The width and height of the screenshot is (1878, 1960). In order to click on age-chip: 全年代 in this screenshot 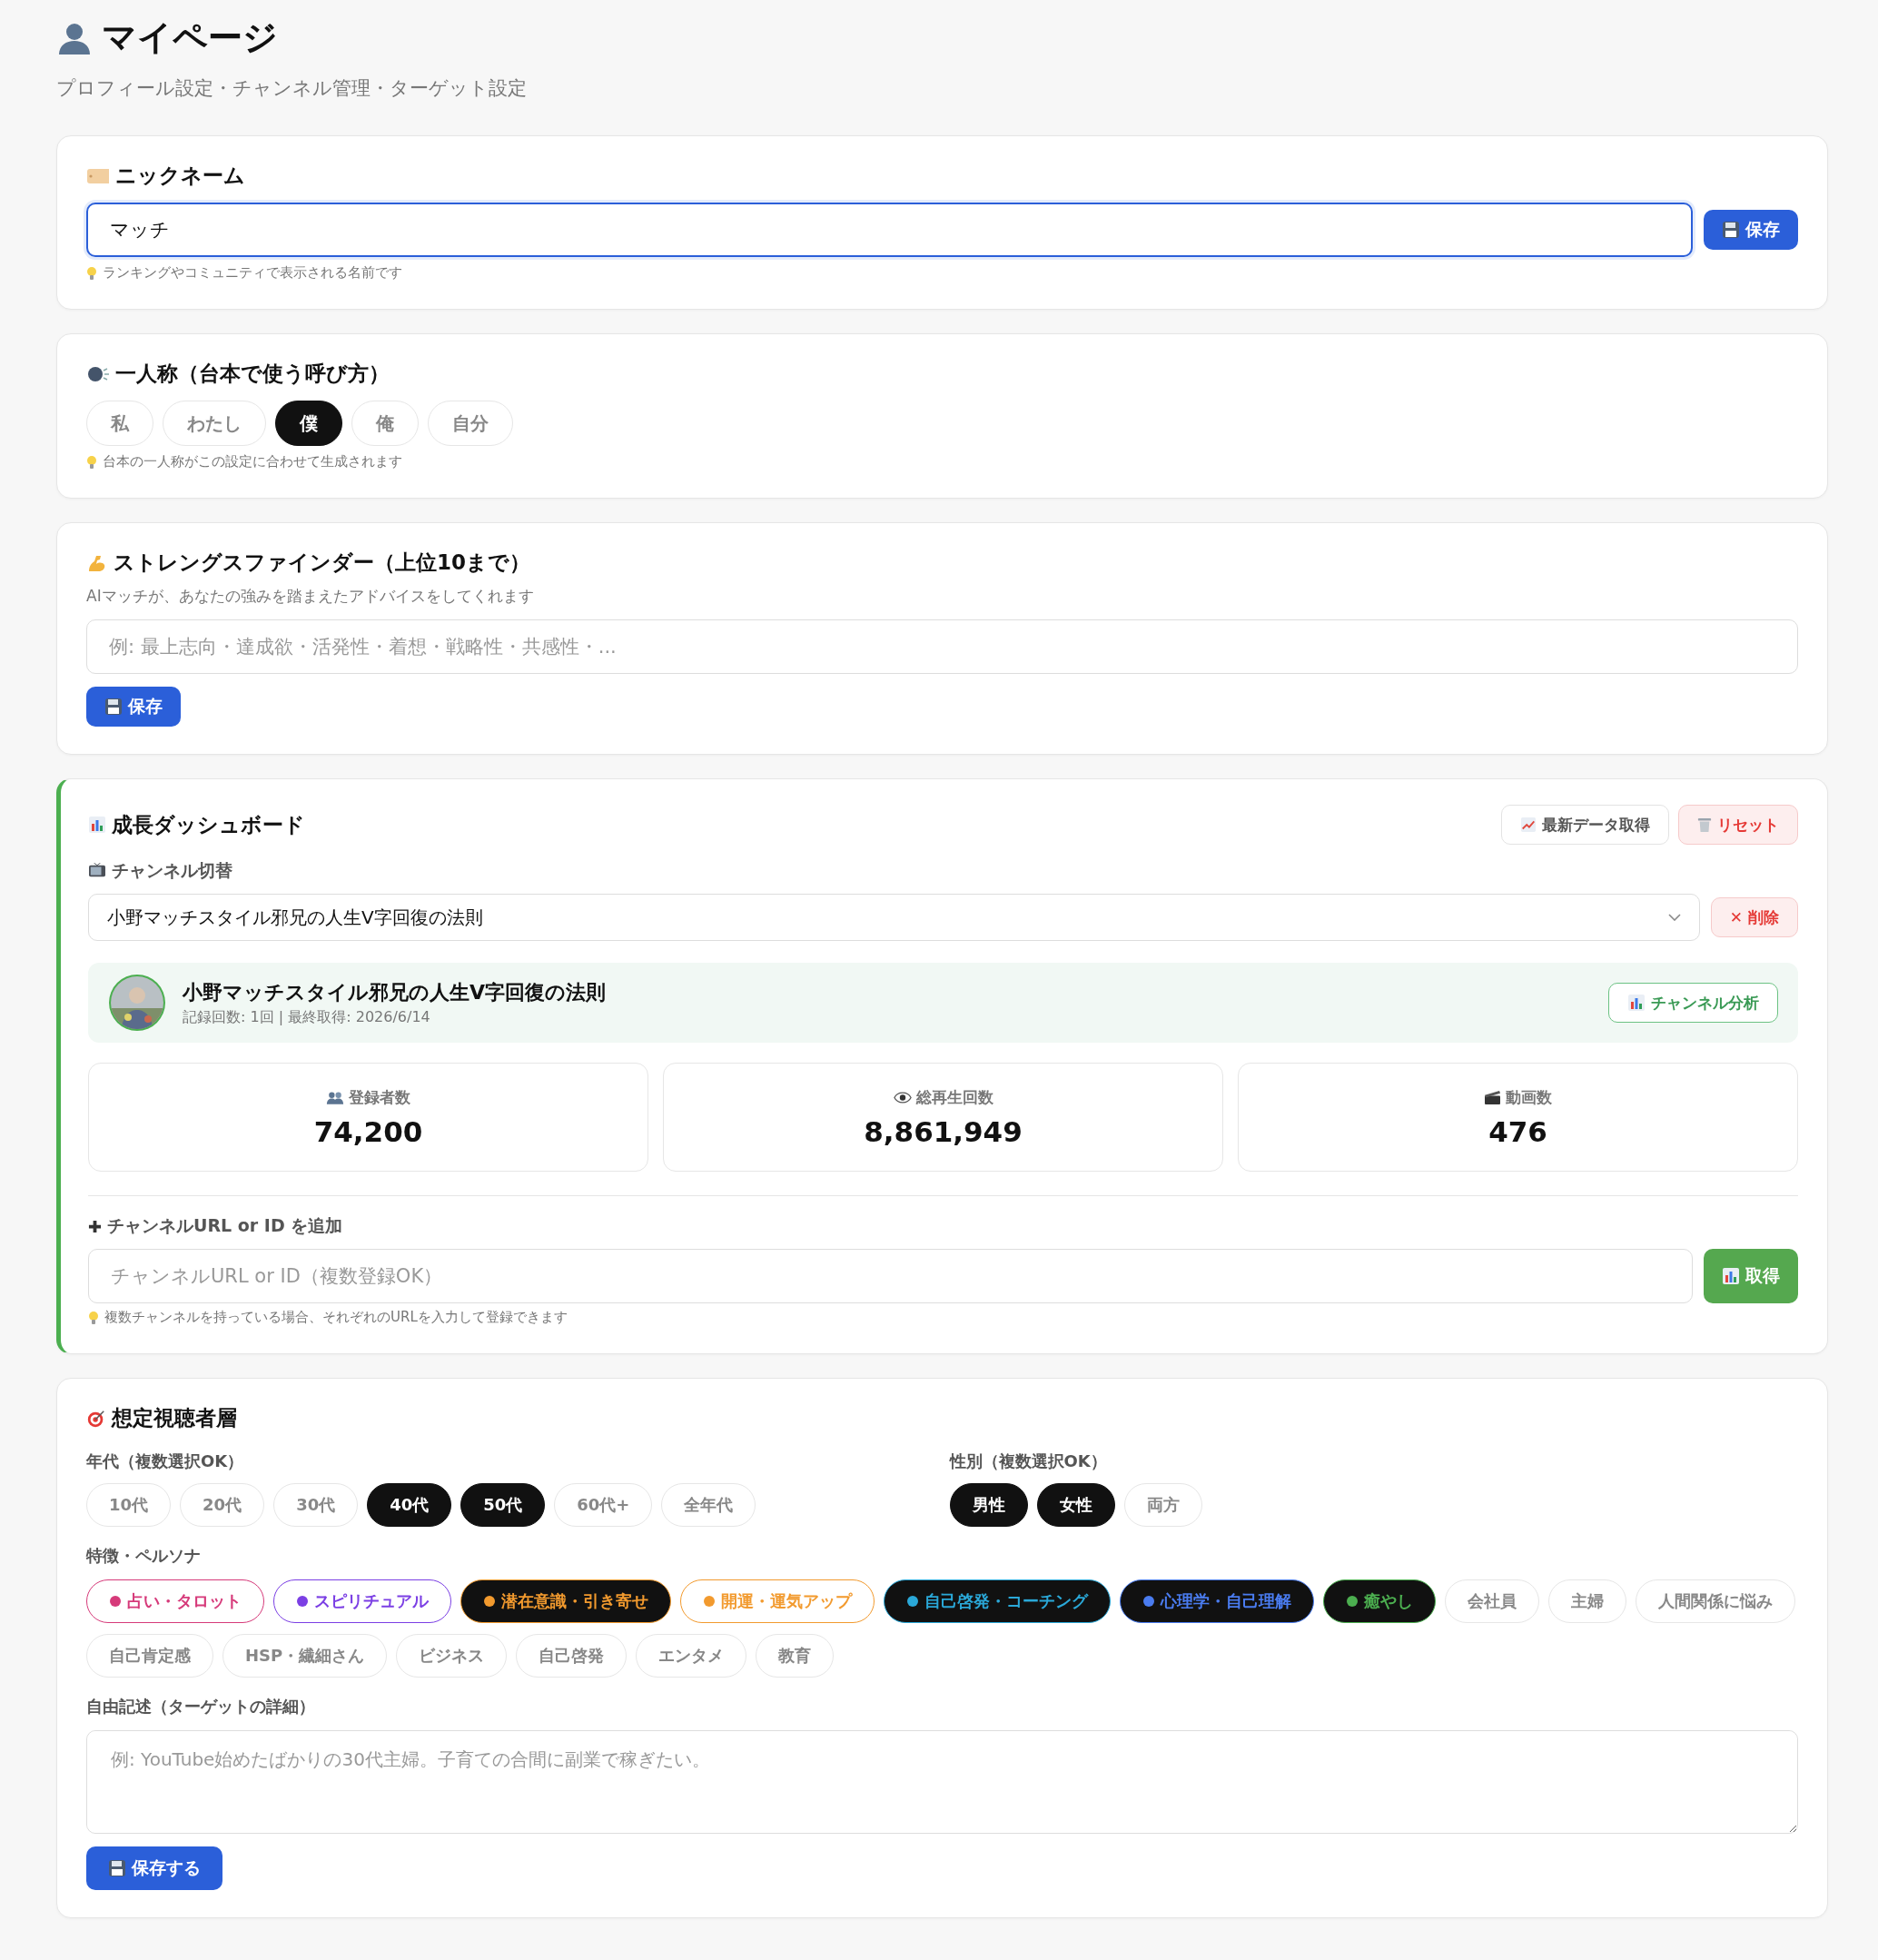, I will do `click(708, 1505)`.